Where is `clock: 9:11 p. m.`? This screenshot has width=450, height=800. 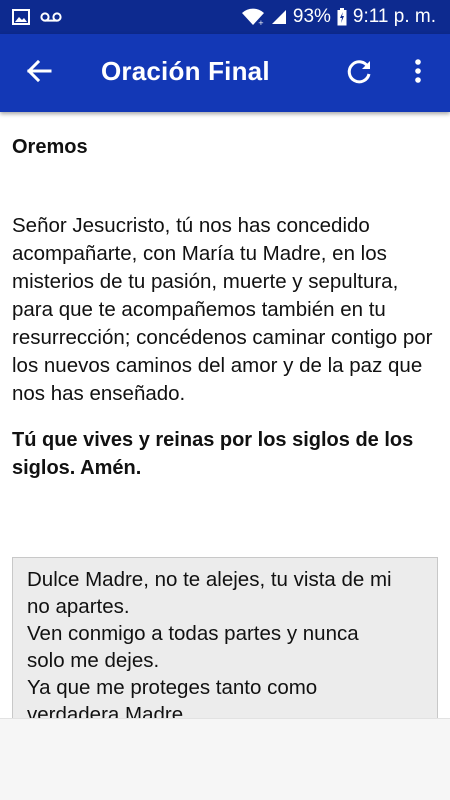 clock: 9:11 p. m. is located at coordinates (394, 16).